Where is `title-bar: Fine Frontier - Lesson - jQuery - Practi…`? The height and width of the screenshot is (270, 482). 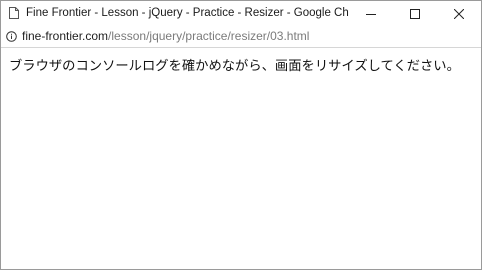
title-bar: Fine Frontier - Lesson - jQuery - Practi… is located at coordinates (241, 13).